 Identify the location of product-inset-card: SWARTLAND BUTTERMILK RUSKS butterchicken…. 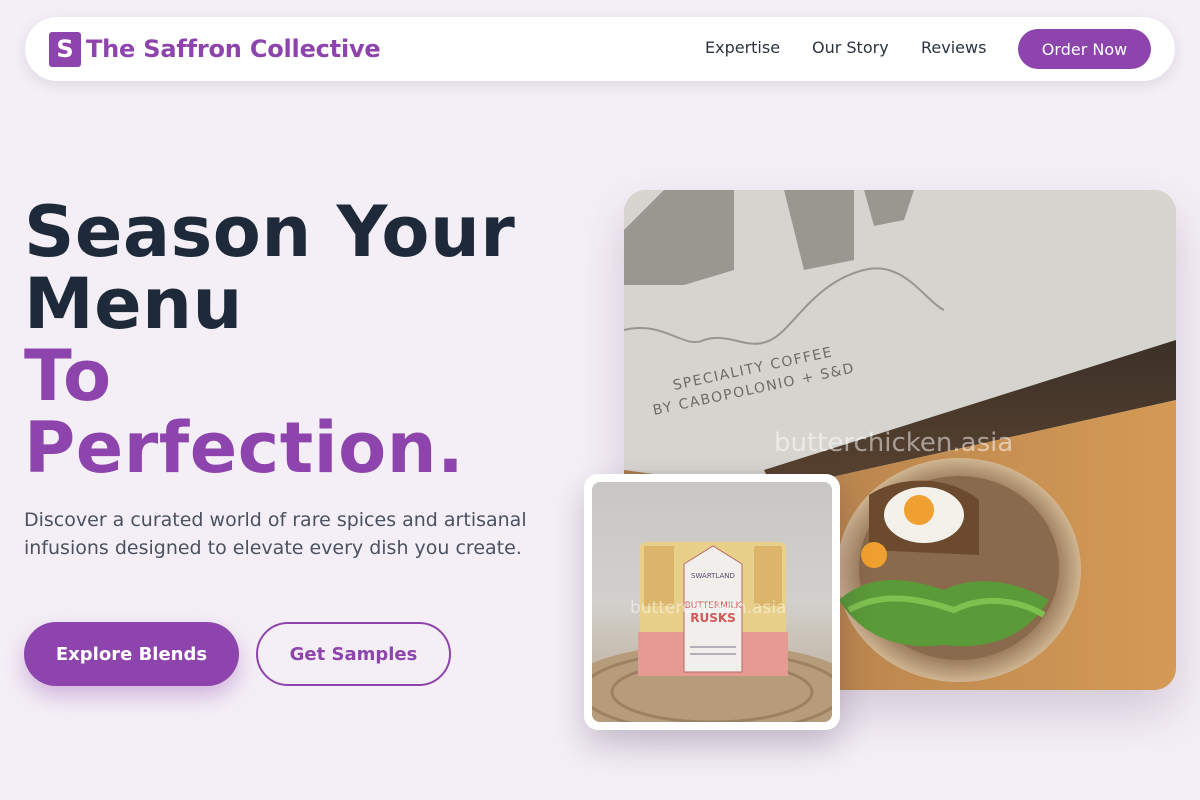
(712, 602).